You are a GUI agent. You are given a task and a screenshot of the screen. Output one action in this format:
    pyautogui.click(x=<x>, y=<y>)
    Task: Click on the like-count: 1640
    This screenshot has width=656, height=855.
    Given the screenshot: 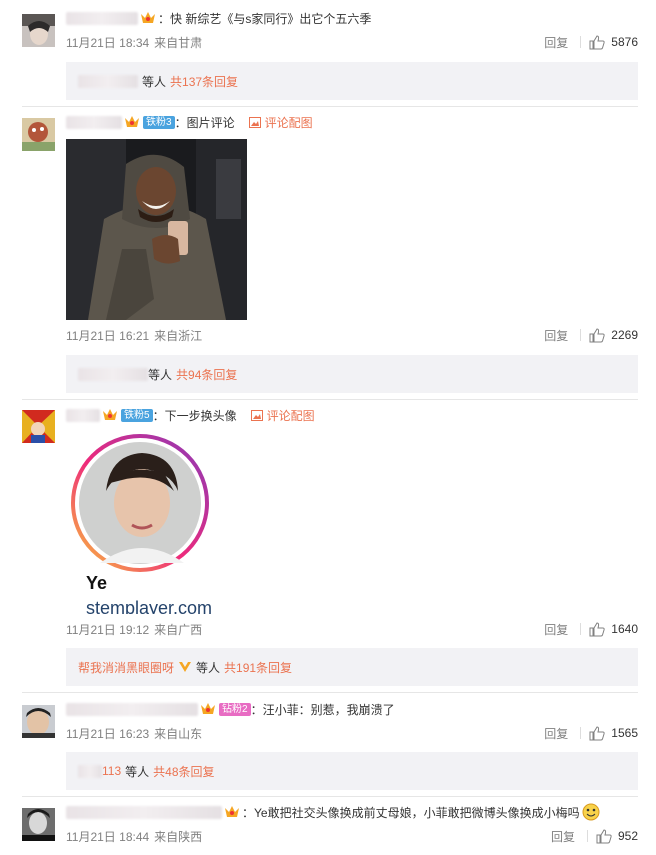 What is the action you would take?
    pyautogui.click(x=624, y=629)
    